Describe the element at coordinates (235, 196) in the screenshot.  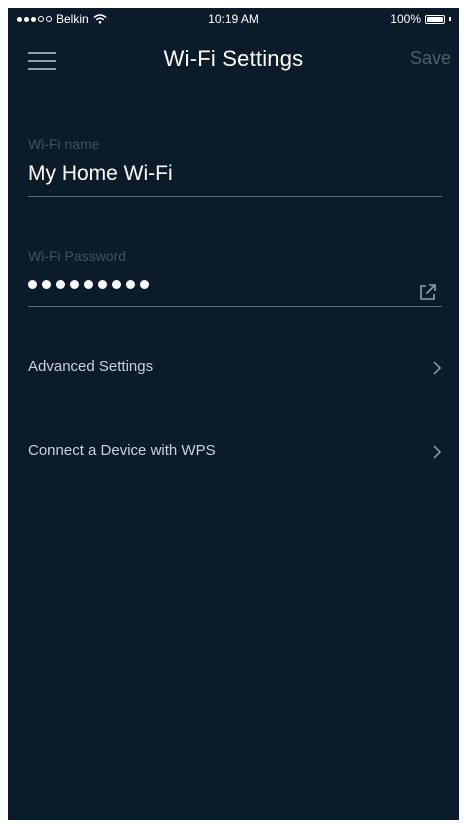
I see `wifi-name-underline` at that location.